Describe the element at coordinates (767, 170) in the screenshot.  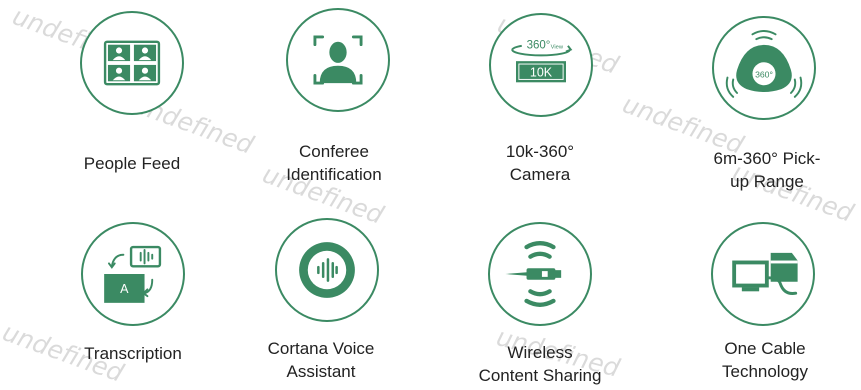
I see `feature-label: 6m-360° Pick- up Range` at that location.